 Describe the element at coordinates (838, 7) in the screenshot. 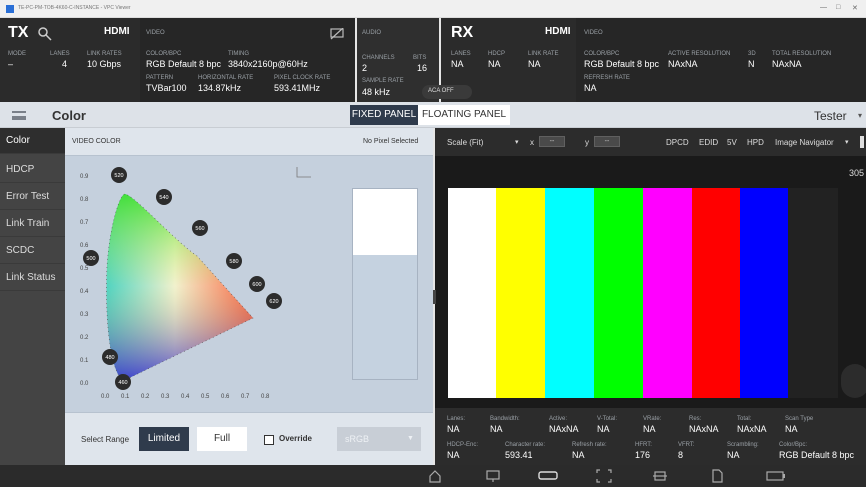

I see `maximize-button: □` at that location.